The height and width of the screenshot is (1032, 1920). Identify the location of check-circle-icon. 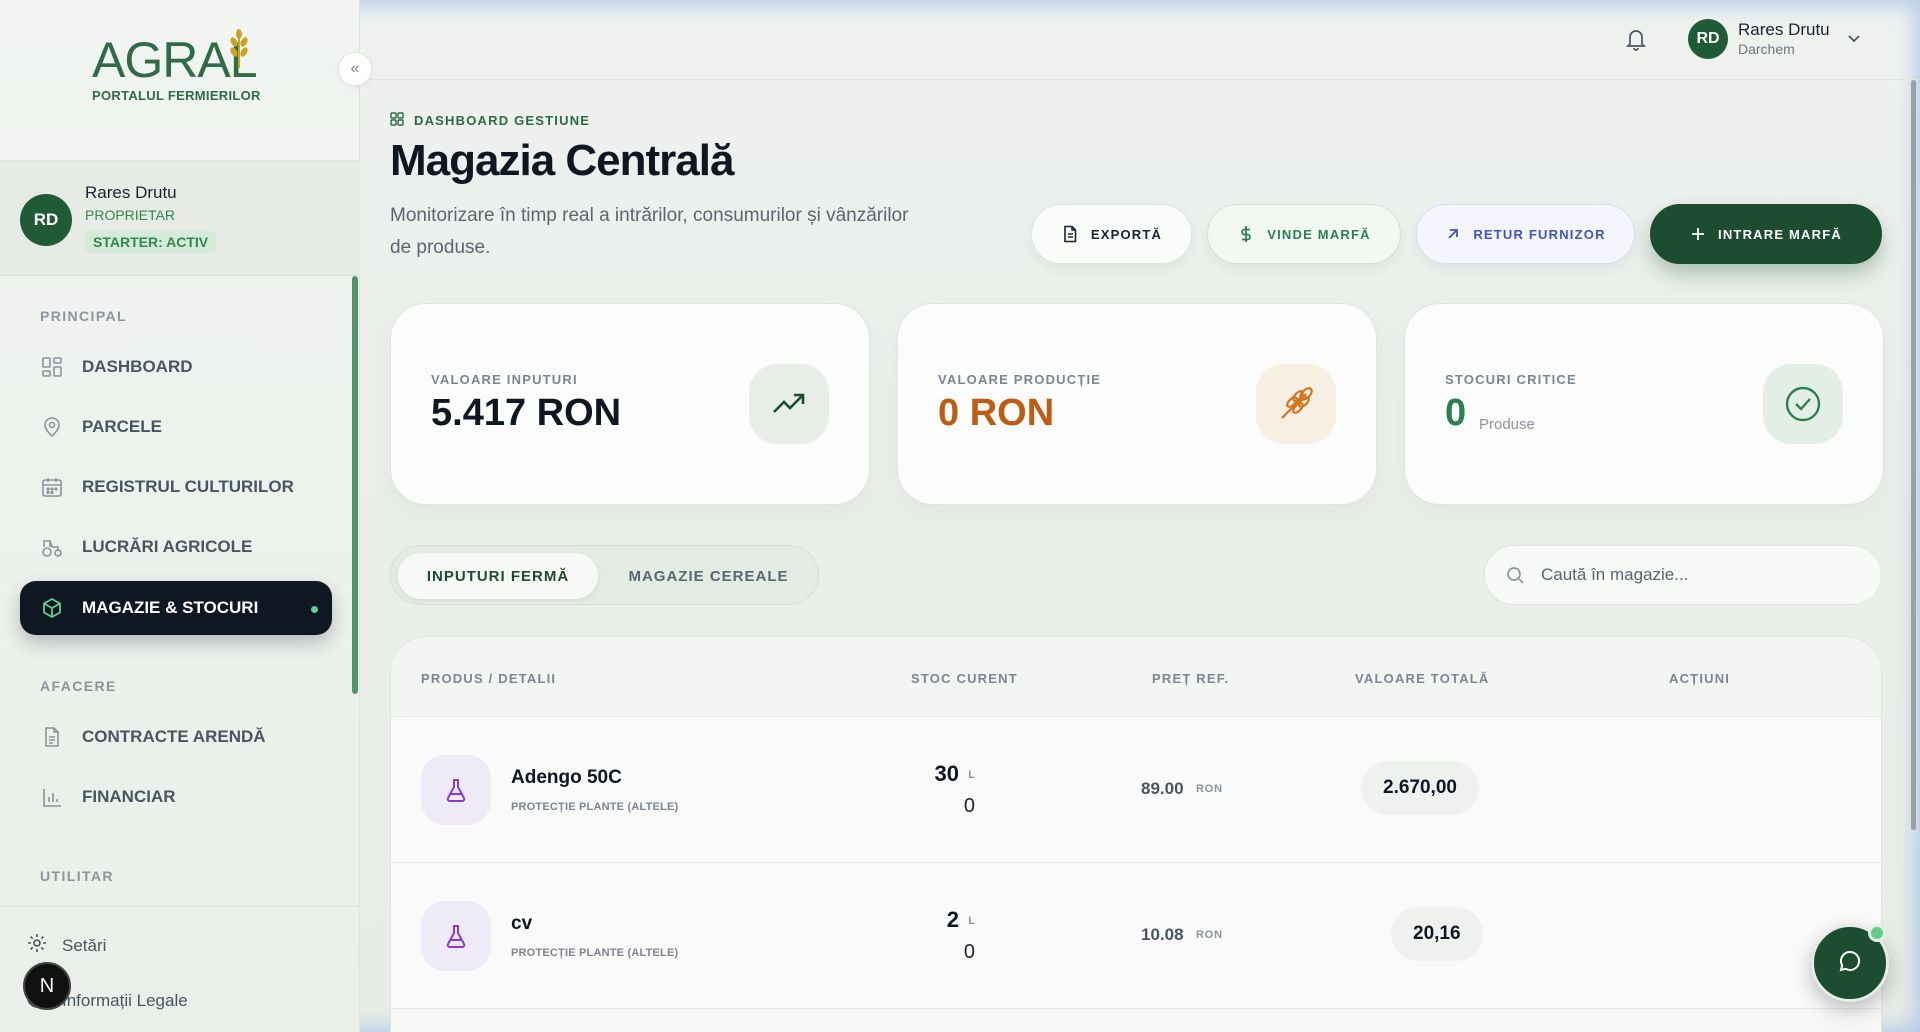
(1803, 404).